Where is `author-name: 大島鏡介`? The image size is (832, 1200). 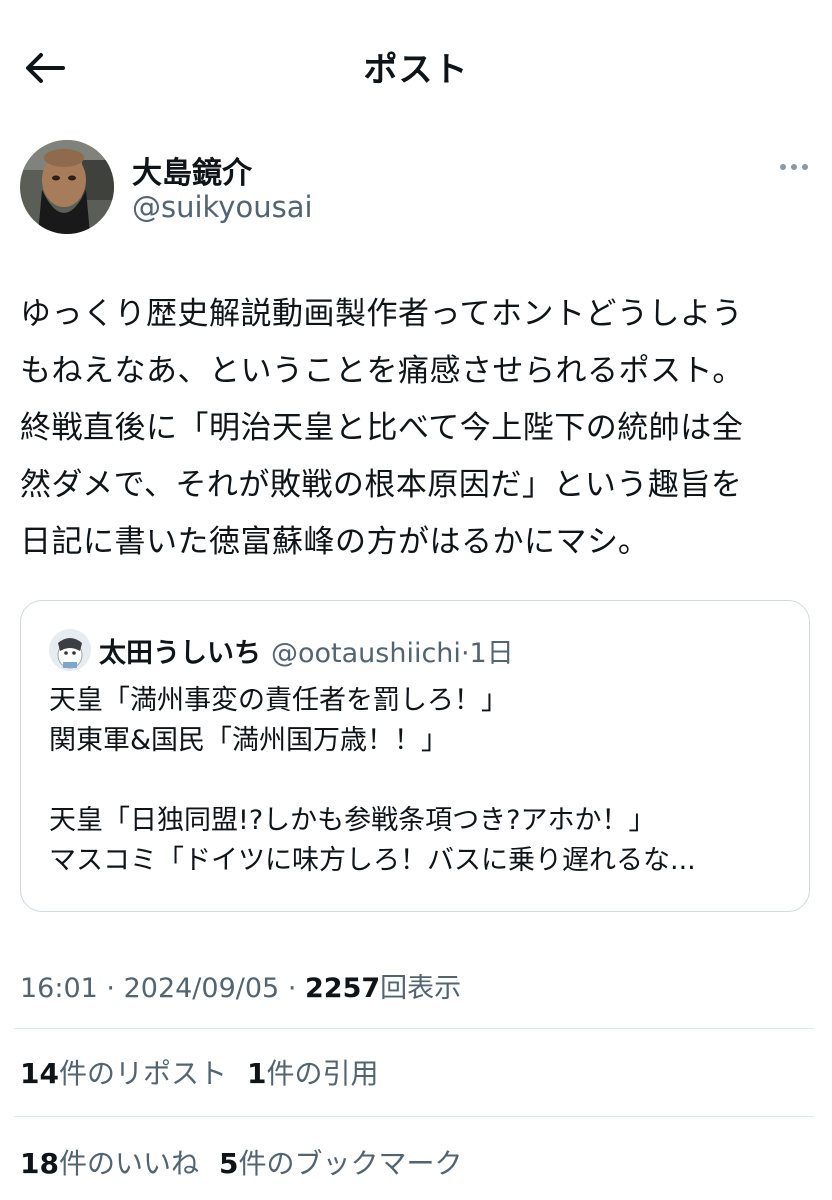
author-name: 大島鏡介 is located at coordinates (192, 170).